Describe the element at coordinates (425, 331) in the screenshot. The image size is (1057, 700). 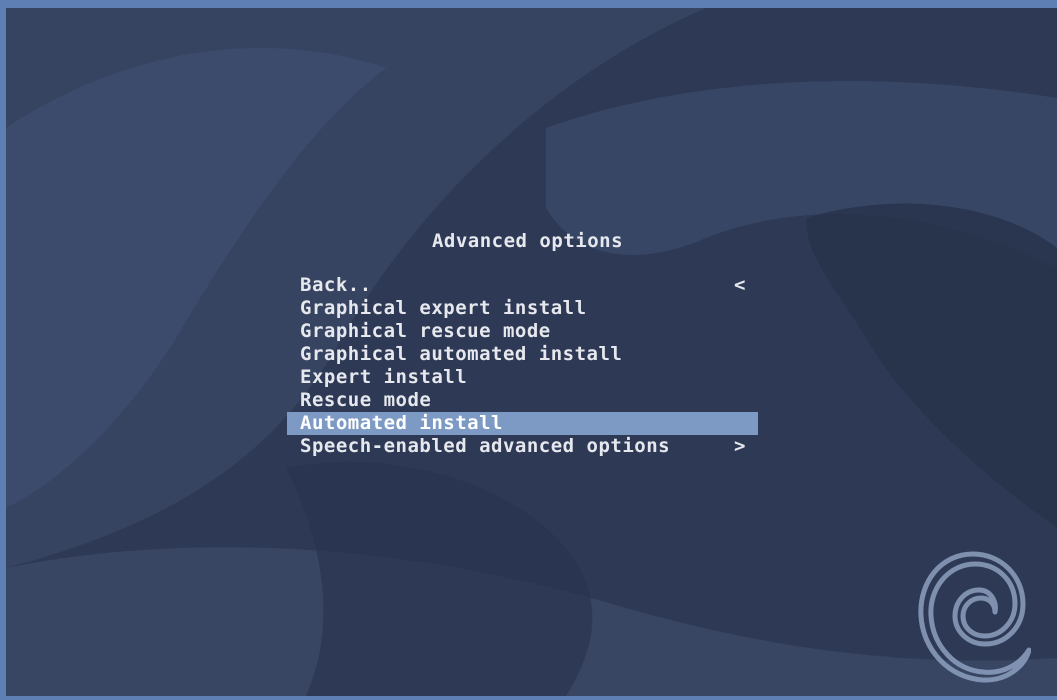
I see `menu-item-label: Graphical rescue mode` at that location.